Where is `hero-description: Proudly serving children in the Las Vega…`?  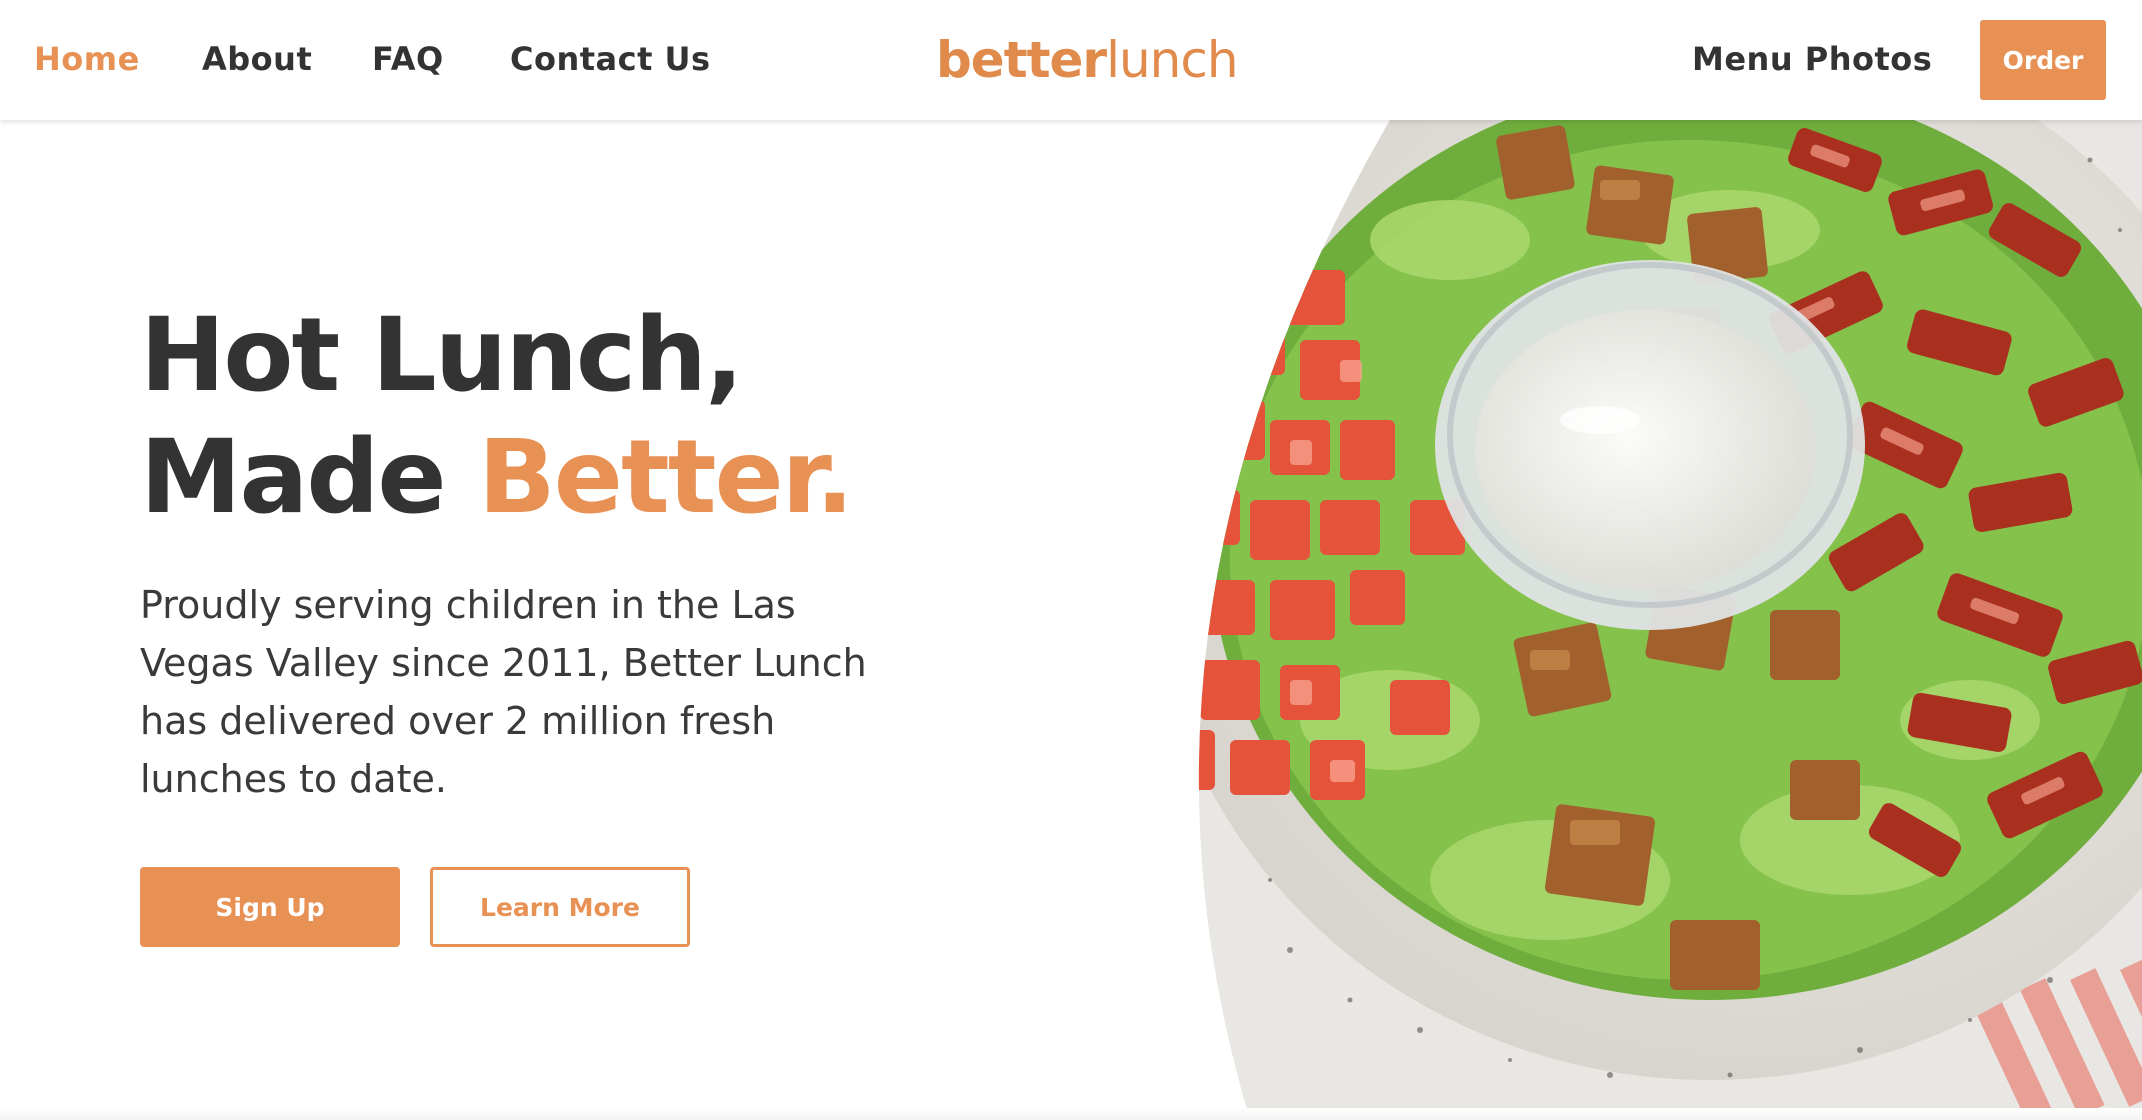 hero-description: Proudly serving children in the Las Vega… is located at coordinates (503, 692).